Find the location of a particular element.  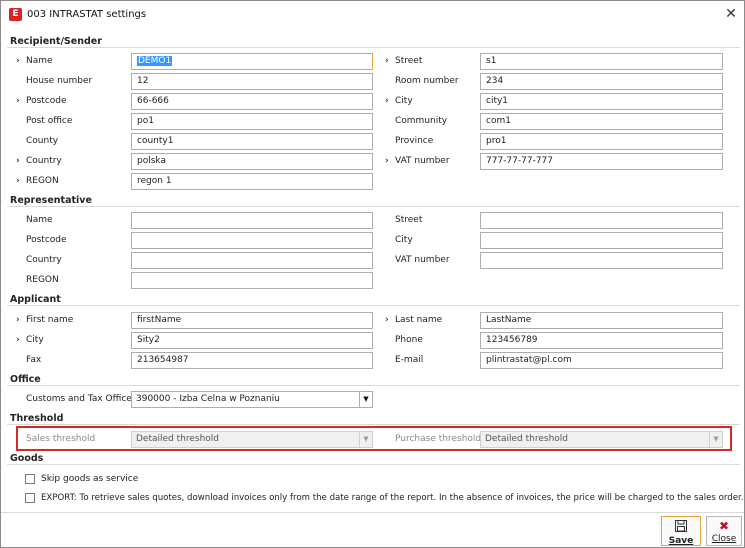

rep-regon-input is located at coordinates (252, 280).